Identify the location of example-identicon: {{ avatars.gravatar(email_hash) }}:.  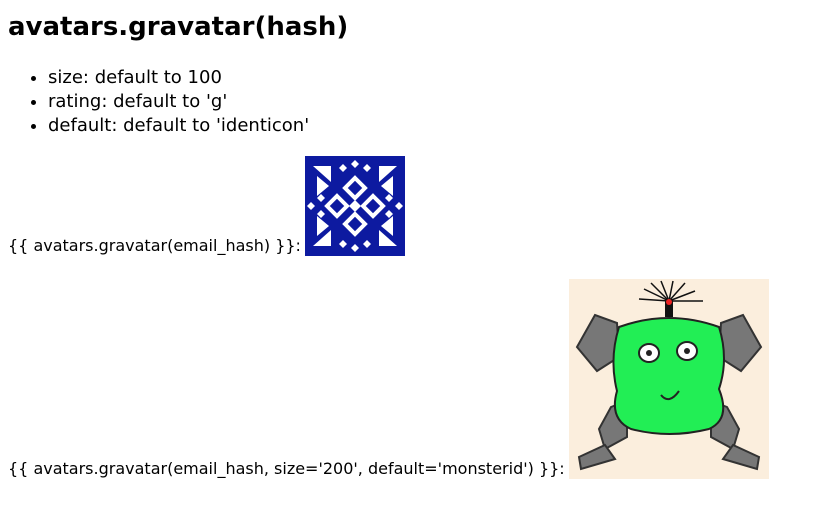
(206, 206).